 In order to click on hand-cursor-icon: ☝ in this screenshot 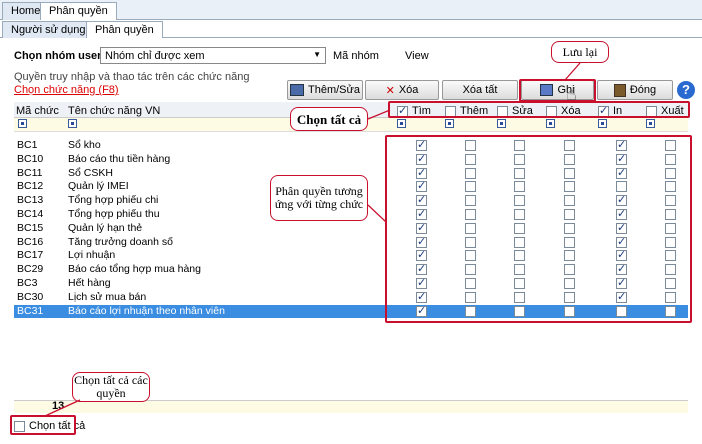, I will do `click(571, 94)`.